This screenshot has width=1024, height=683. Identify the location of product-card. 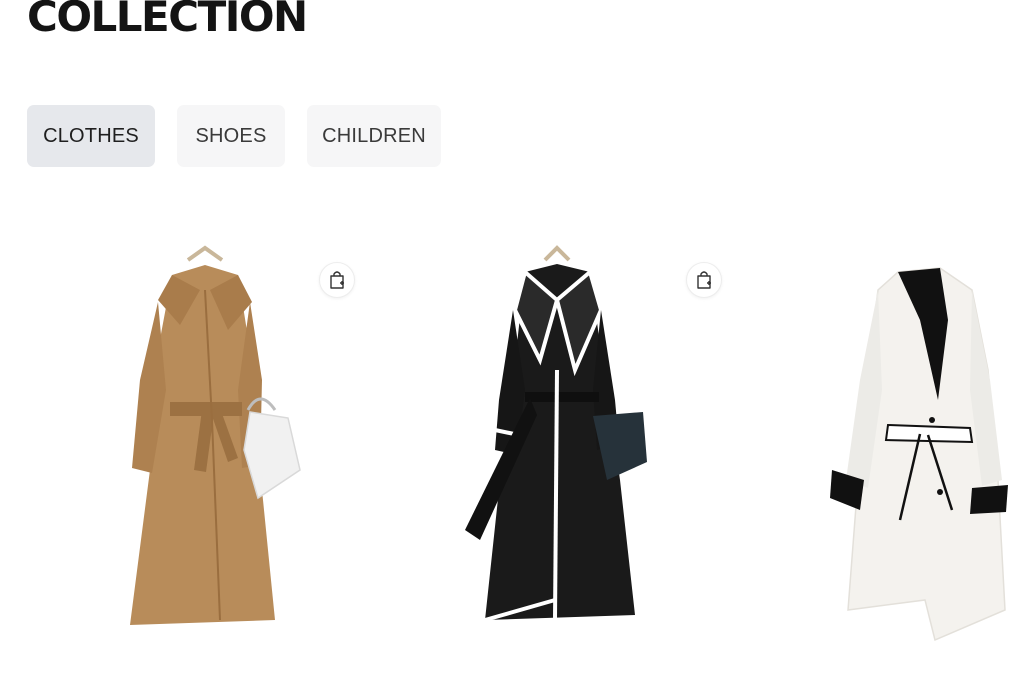
(922, 445).